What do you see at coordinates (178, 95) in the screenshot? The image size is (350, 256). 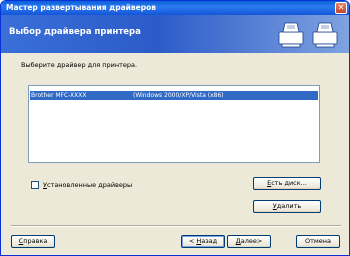 I see `driver-platform: (Windows 2000/XP/Vista (x86)` at bounding box center [178, 95].